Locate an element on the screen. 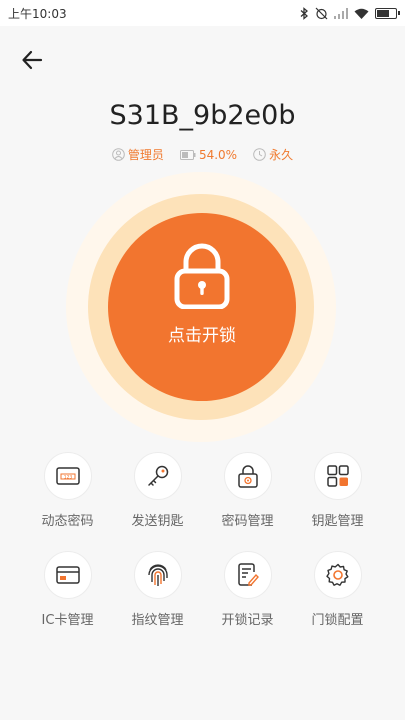 The height and width of the screenshot is (720, 405). back-button is located at coordinates (32, 60).